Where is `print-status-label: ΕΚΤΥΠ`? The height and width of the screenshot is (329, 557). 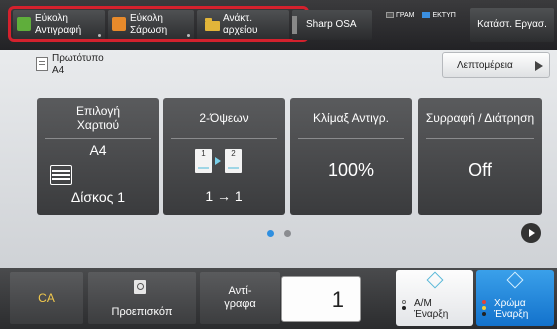
print-status-label: ΕΚΤΥΠ is located at coordinates (444, 15).